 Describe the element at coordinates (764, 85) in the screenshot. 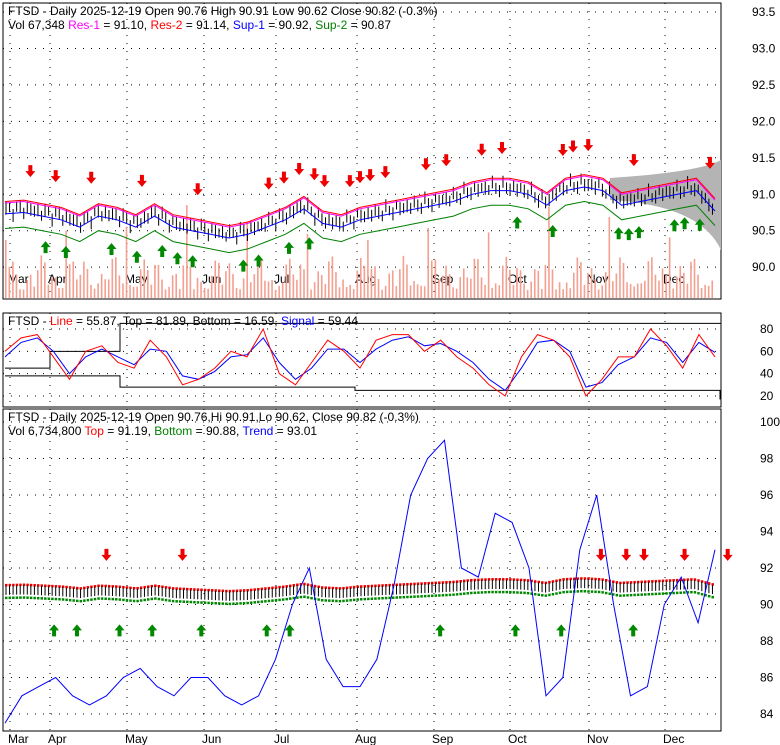

I see `y-tick-label: 92.5` at that location.